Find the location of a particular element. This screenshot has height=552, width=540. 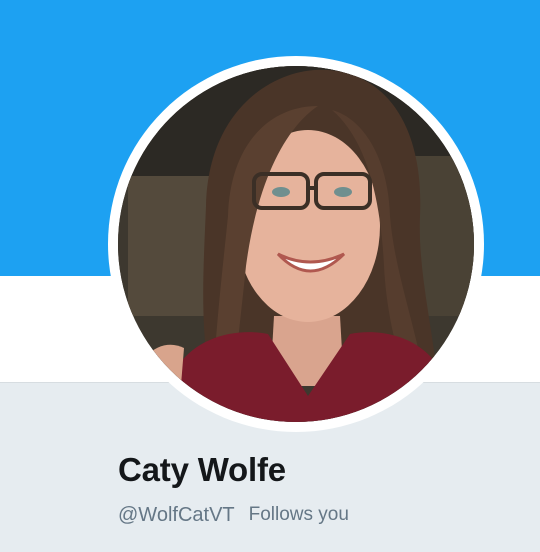

profile-handle: @WolfCatVT is located at coordinates (176, 515).